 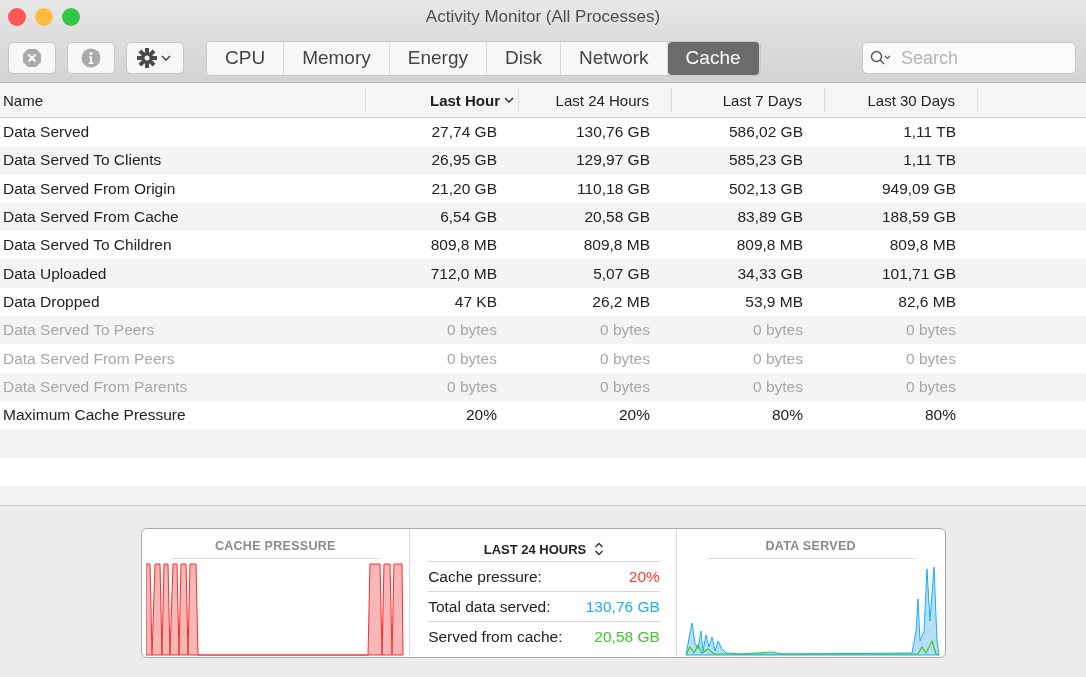 I want to click on table-cell-text: Data Served To Peers, so click(x=79, y=330).